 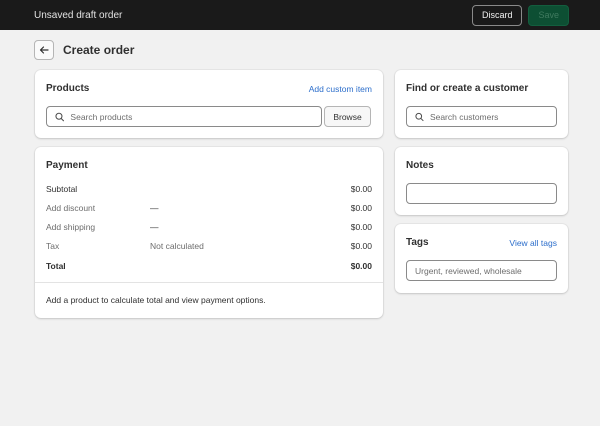 What do you see at coordinates (209, 282) in the screenshot?
I see `payment-divider` at bounding box center [209, 282].